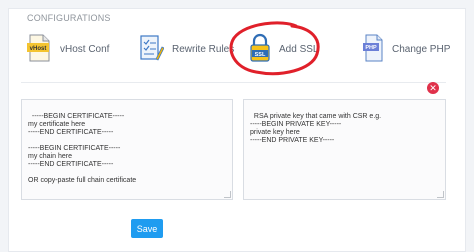 The height and width of the screenshot is (252, 474). I want to click on tab-label: Rewrite Rules, so click(203, 49).